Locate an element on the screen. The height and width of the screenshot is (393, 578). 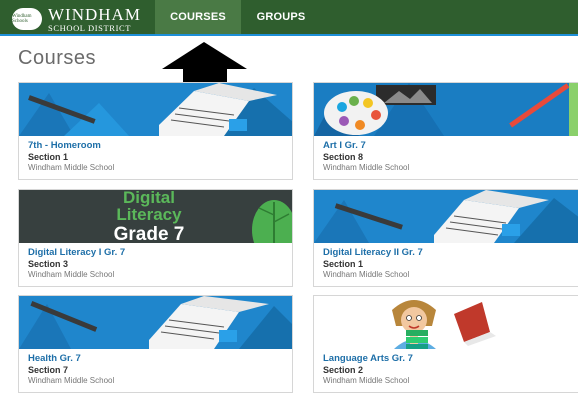
course-title: Art I Gr. 7 is located at coordinates (450, 146).